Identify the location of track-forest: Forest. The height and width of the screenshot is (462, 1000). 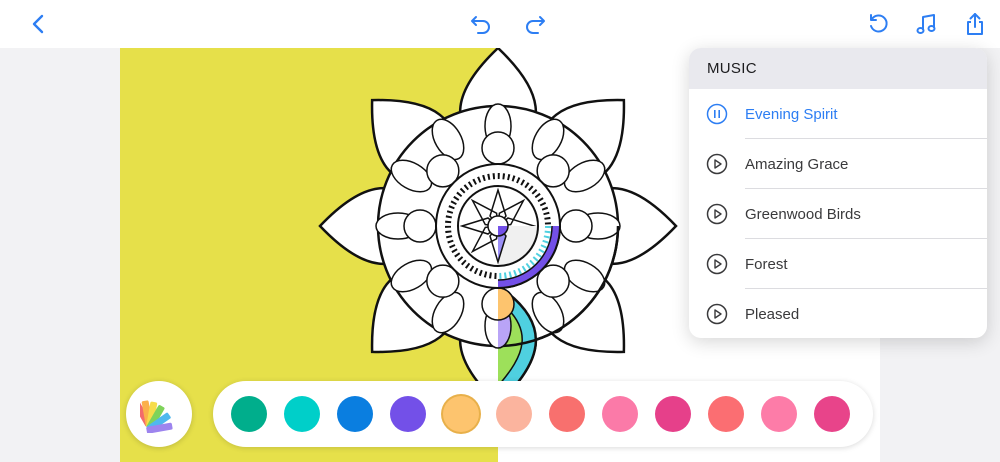
(838, 264).